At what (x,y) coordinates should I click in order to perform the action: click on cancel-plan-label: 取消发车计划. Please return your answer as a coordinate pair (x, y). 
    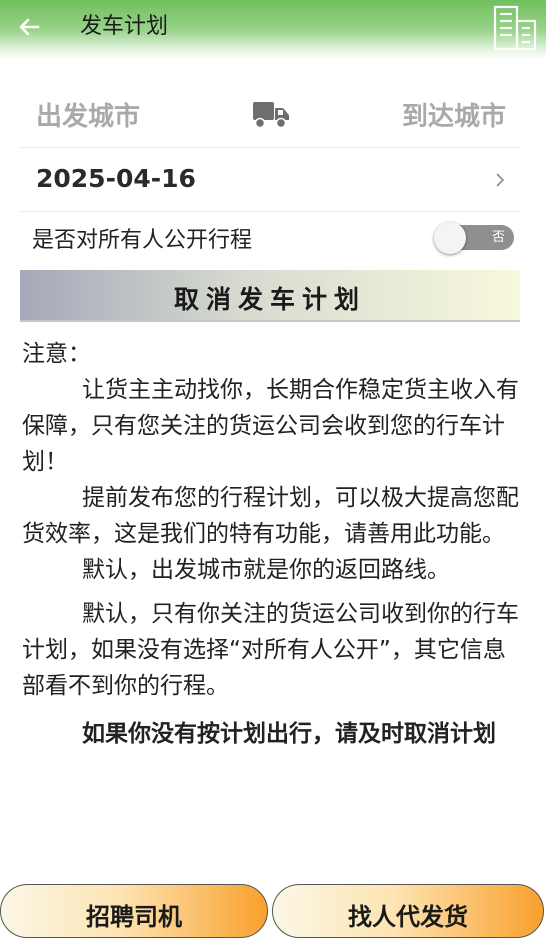
    Looking at the image, I should click on (269, 299).